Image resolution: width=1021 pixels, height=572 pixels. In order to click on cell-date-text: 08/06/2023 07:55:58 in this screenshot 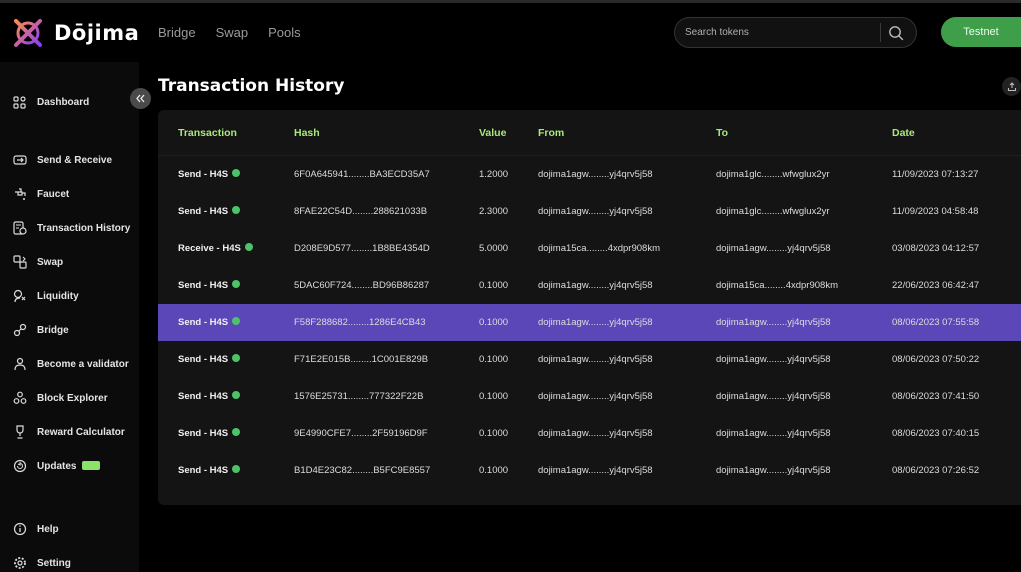, I will do `click(936, 322)`.